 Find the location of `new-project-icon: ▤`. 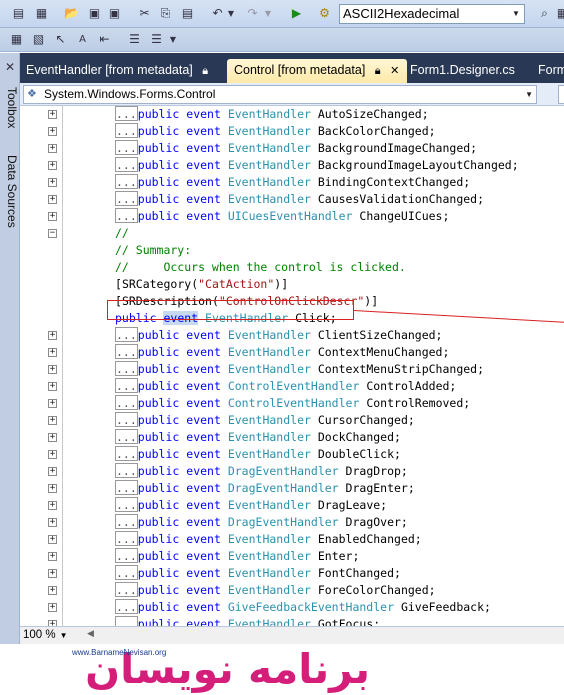

new-project-icon: ▤ is located at coordinates (18, 13).